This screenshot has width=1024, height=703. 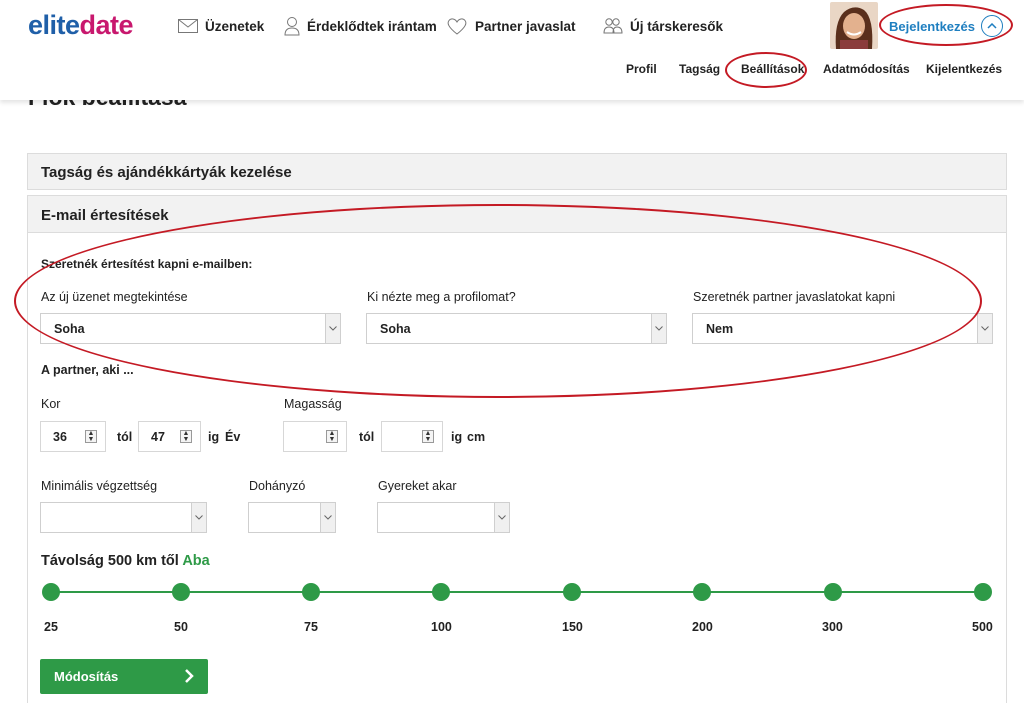 I want to click on nav-messages: Üzenetek, so click(x=221, y=26).